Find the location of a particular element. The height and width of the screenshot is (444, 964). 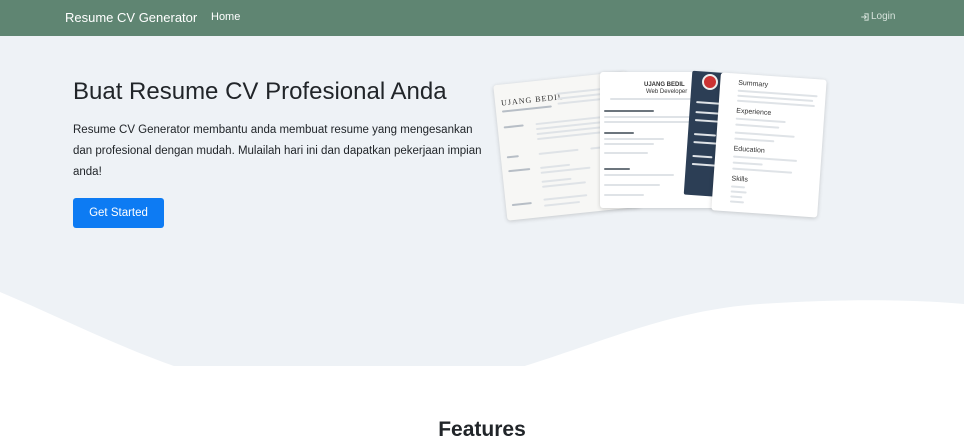

navbar: Resume CV Generator Home Login is located at coordinates (482, 18).